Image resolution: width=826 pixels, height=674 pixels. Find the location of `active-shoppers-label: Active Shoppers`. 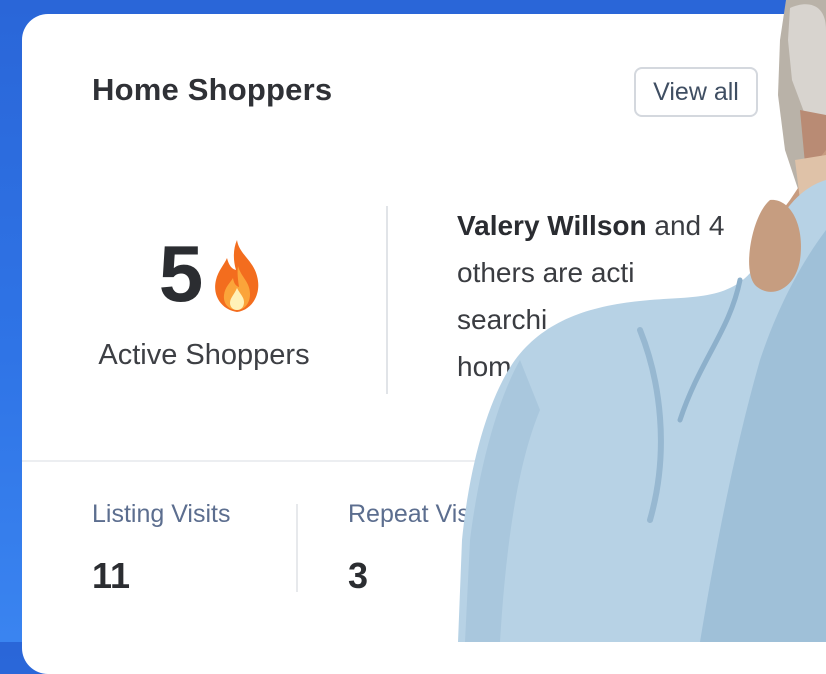

active-shoppers-label: Active Shoppers is located at coordinates (204, 355).